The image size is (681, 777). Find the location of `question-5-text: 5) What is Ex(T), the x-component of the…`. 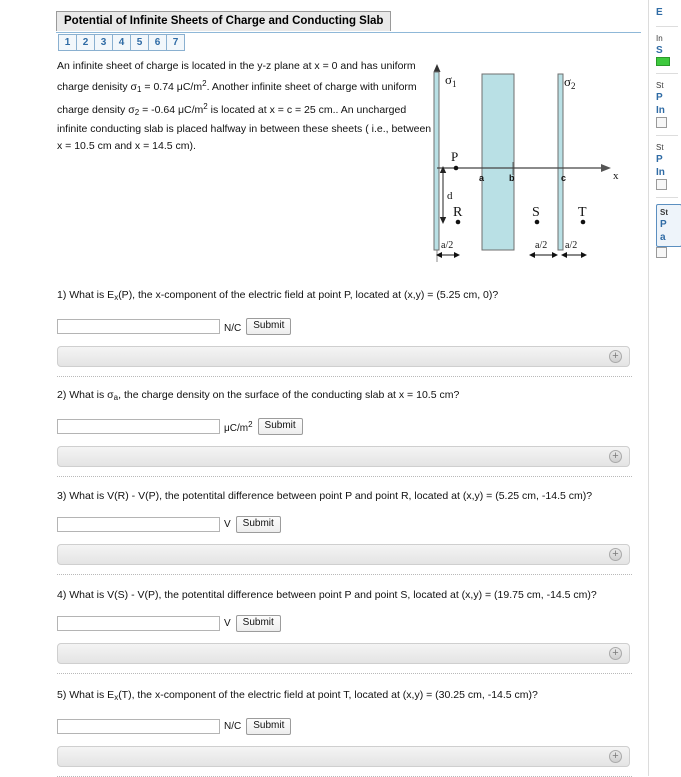

question-5-text: 5) What is Ex(T), the x-component of the… is located at coordinates (344, 696).